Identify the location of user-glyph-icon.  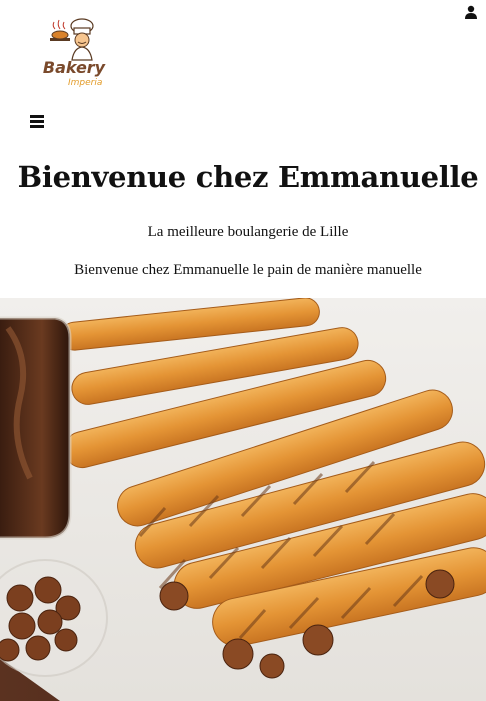
(471, 12).